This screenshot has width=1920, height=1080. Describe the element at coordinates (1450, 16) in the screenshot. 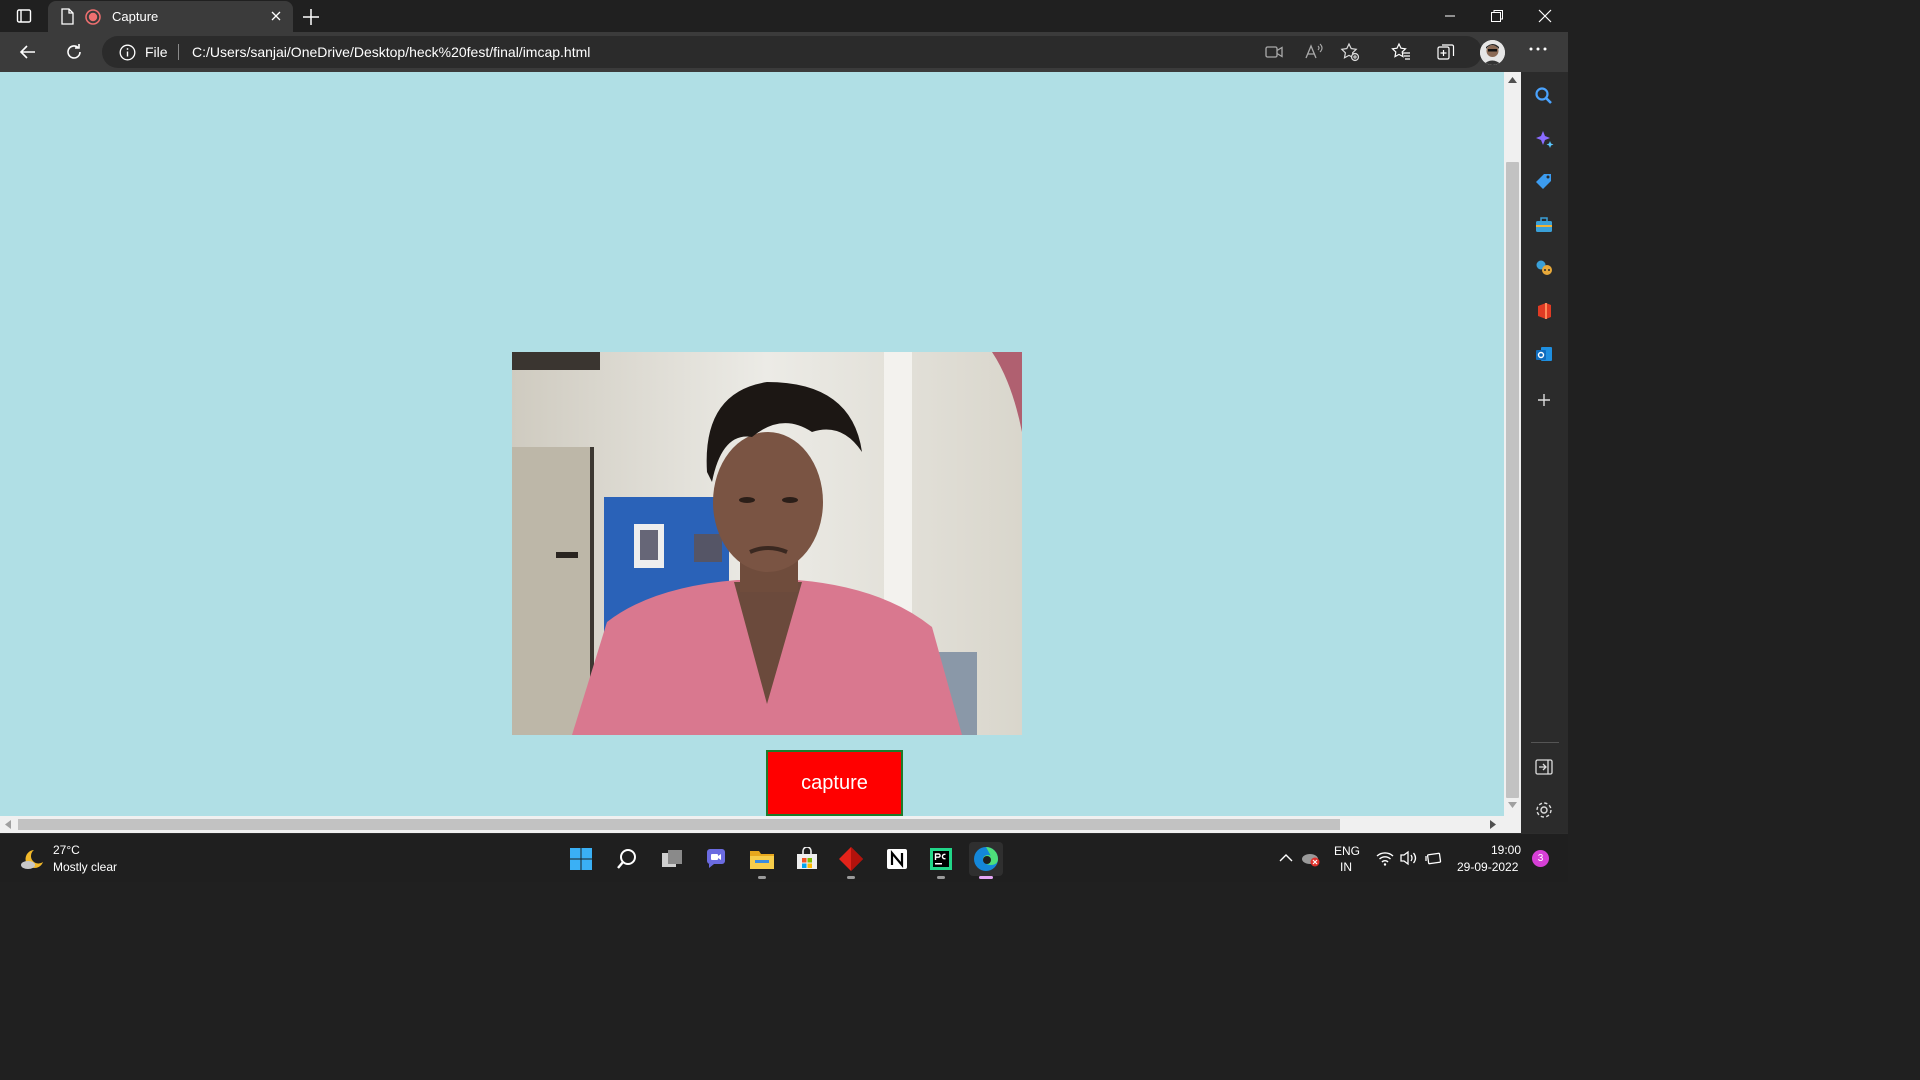

I see `minimize-icon` at that location.